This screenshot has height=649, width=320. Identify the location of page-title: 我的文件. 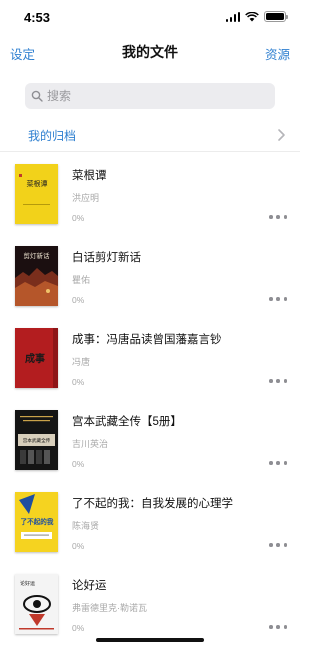
(150, 52).